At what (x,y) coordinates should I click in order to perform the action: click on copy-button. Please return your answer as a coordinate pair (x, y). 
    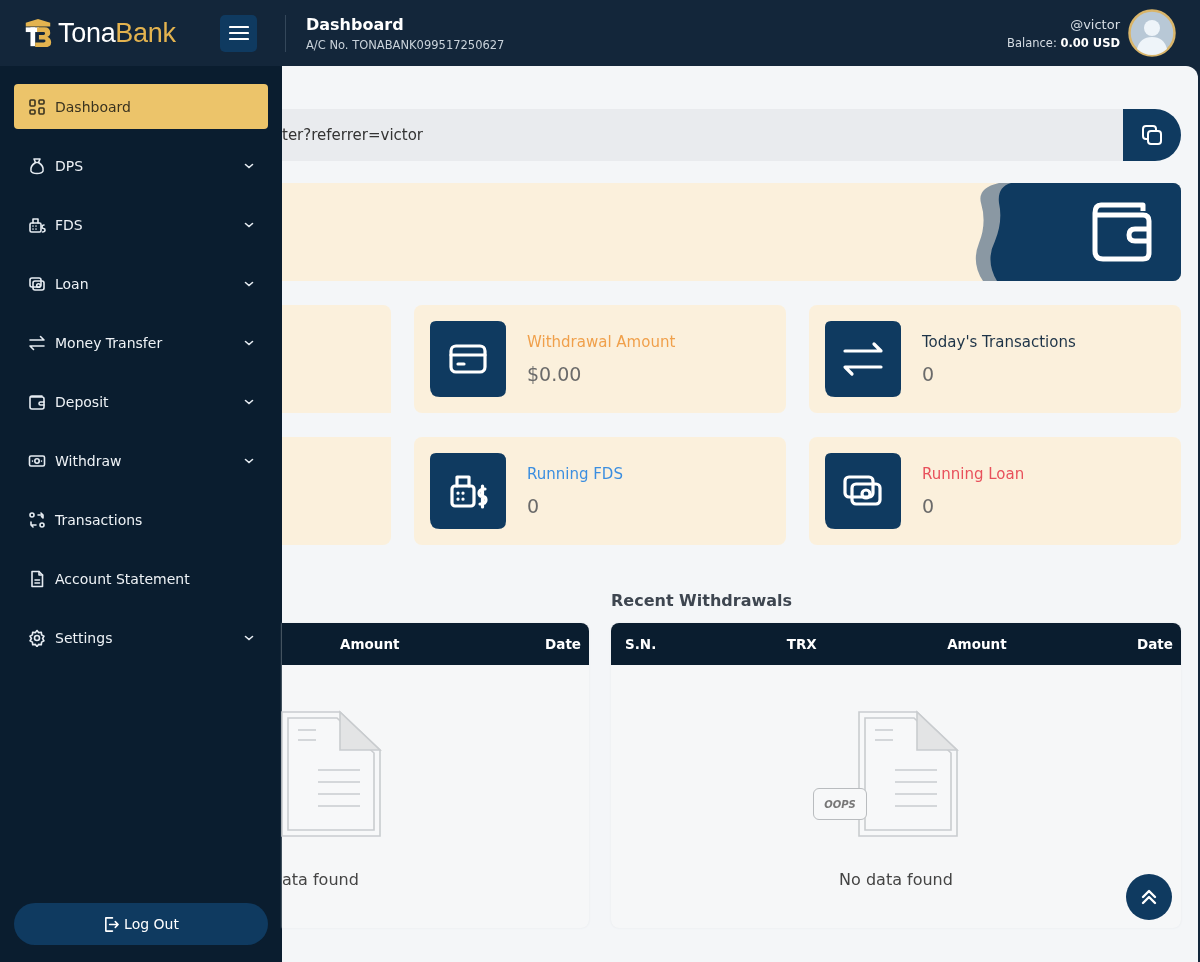
    Looking at the image, I should click on (1152, 135).